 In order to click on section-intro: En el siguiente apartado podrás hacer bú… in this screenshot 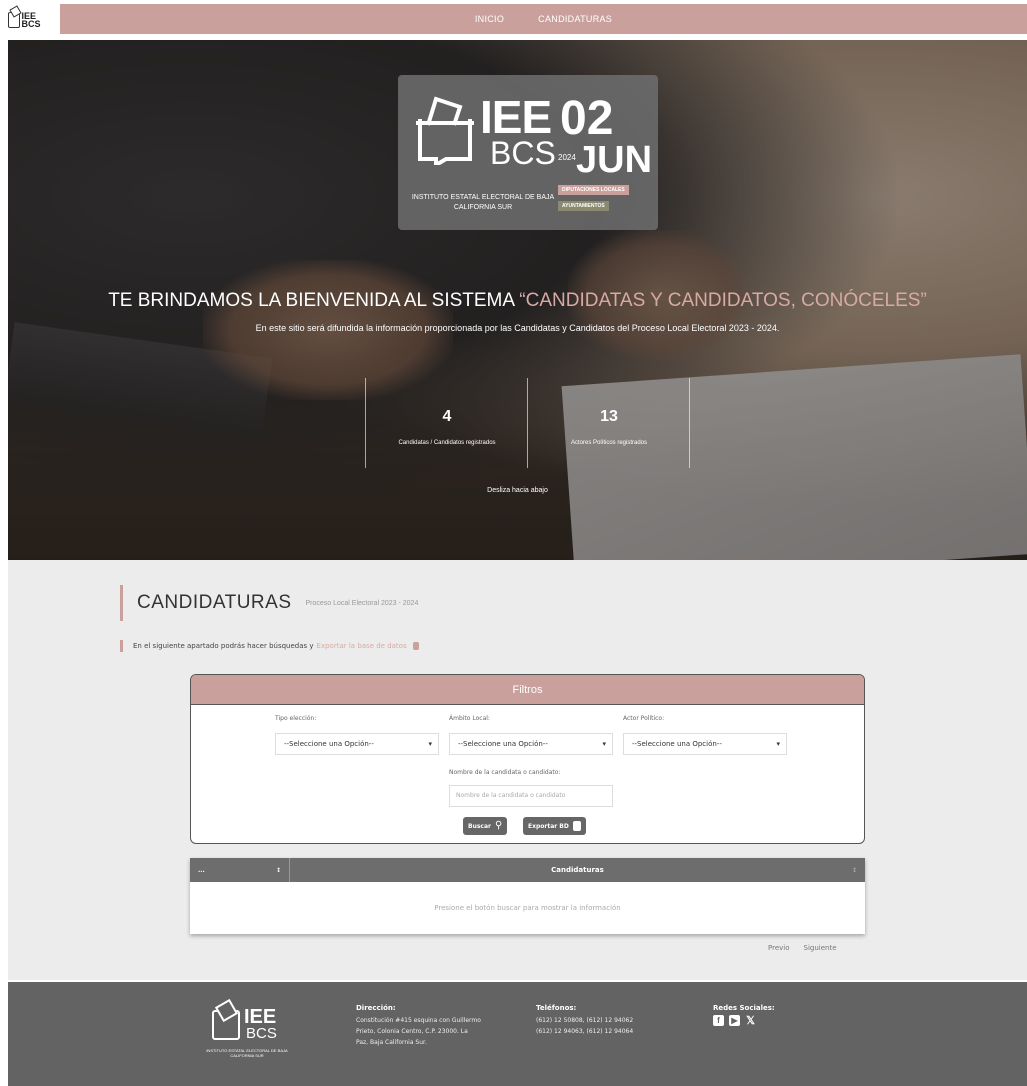, I will do `click(269, 646)`.